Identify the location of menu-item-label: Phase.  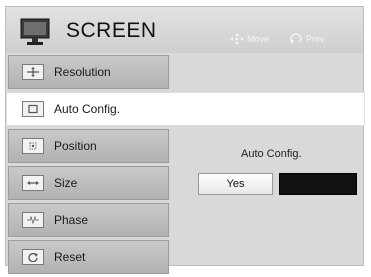
(71, 220).